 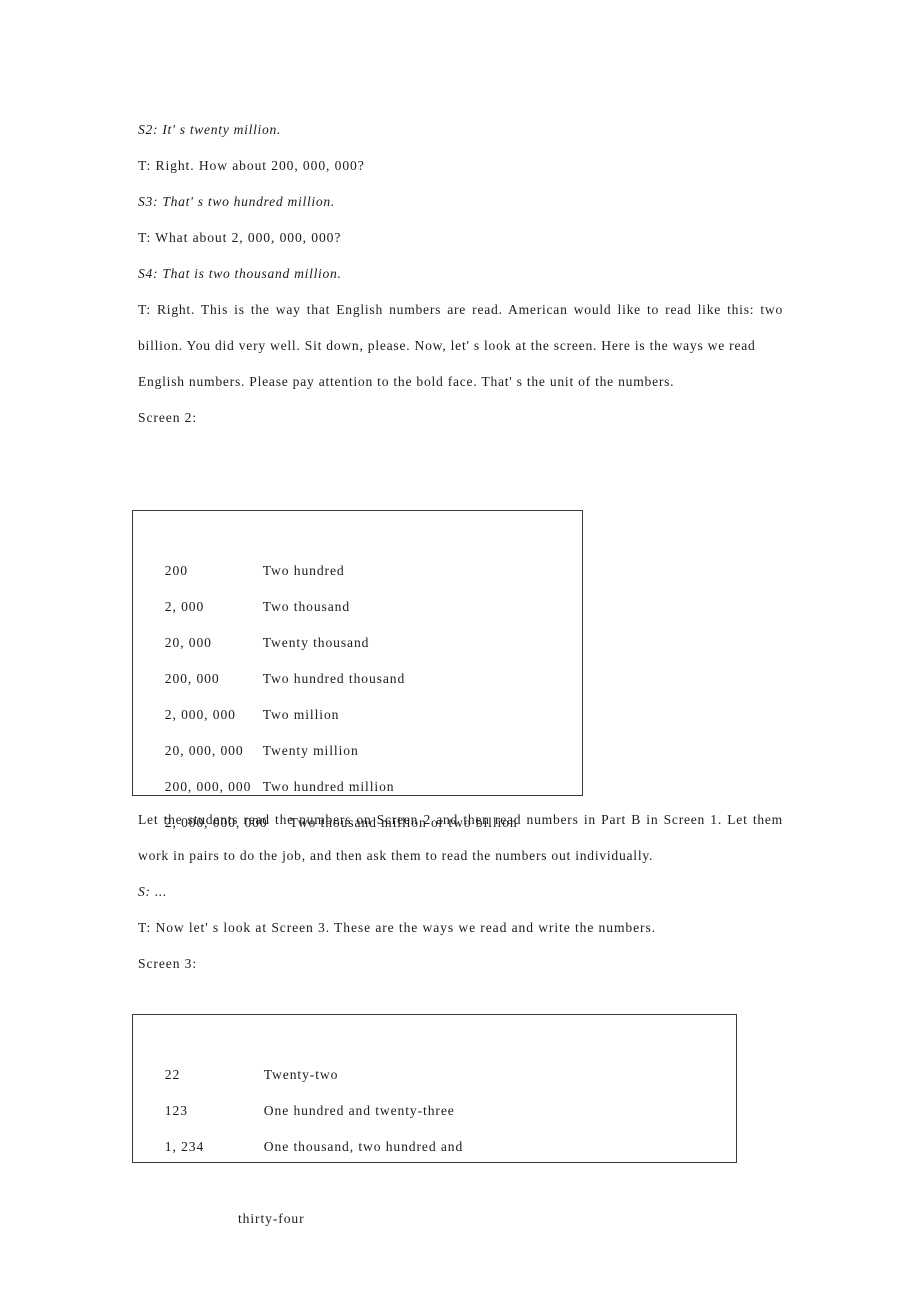 I want to click on transcript-line-s3: S3: That' s two hundred million., so click(x=237, y=201).